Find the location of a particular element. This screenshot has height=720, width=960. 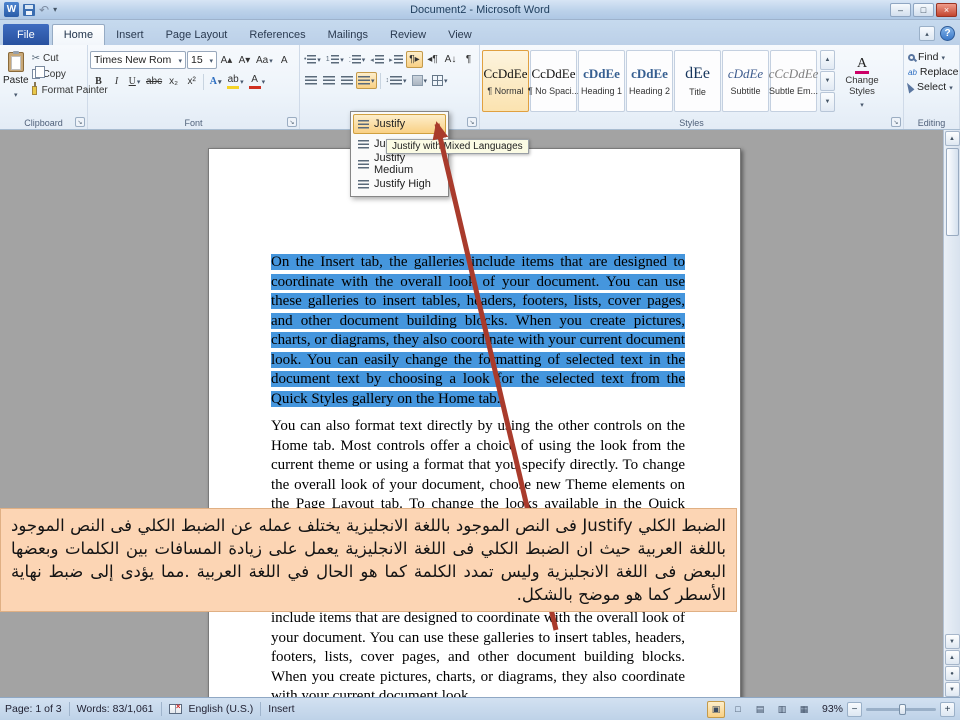

tab-mailings: Mailings is located at coordinates (348, 34).